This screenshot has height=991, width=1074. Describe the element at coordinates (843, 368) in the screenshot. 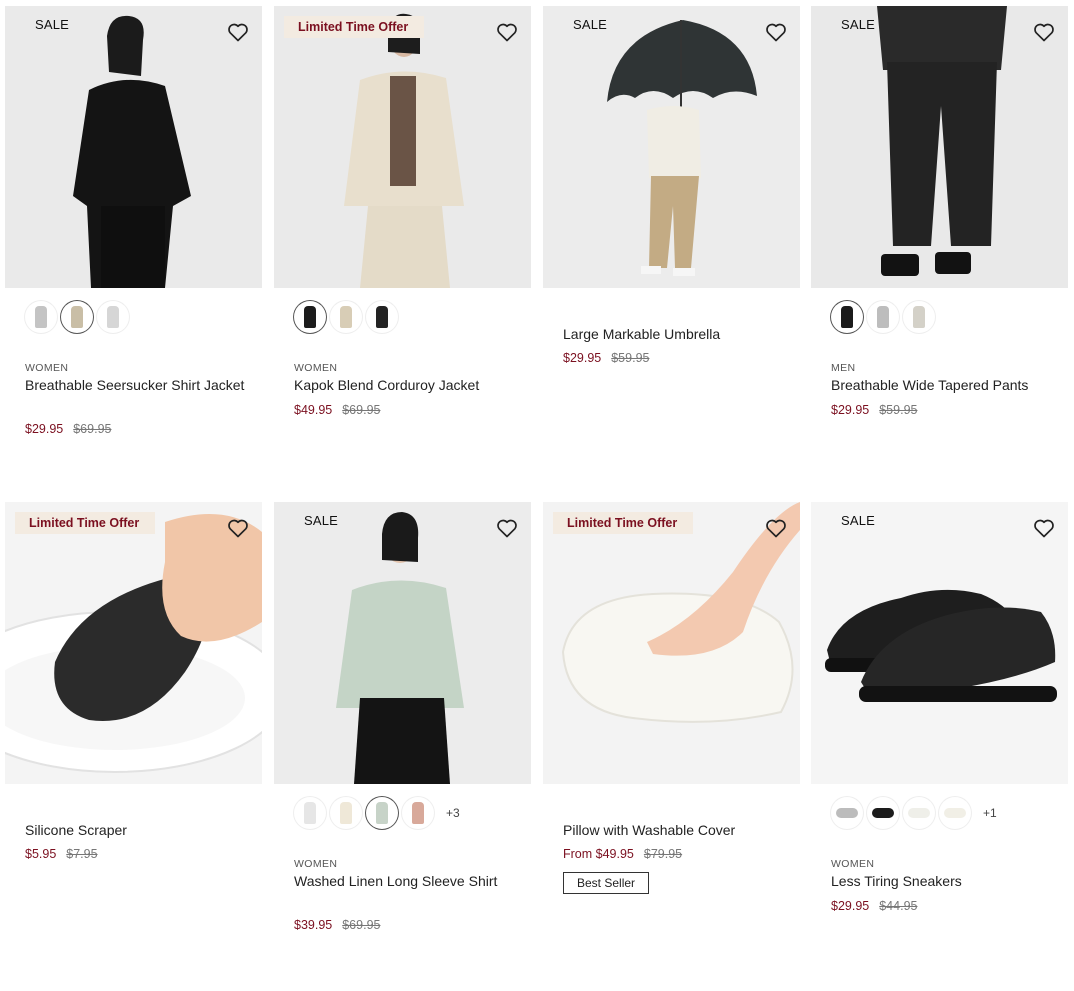

I see `product-category: MEN` at that location.